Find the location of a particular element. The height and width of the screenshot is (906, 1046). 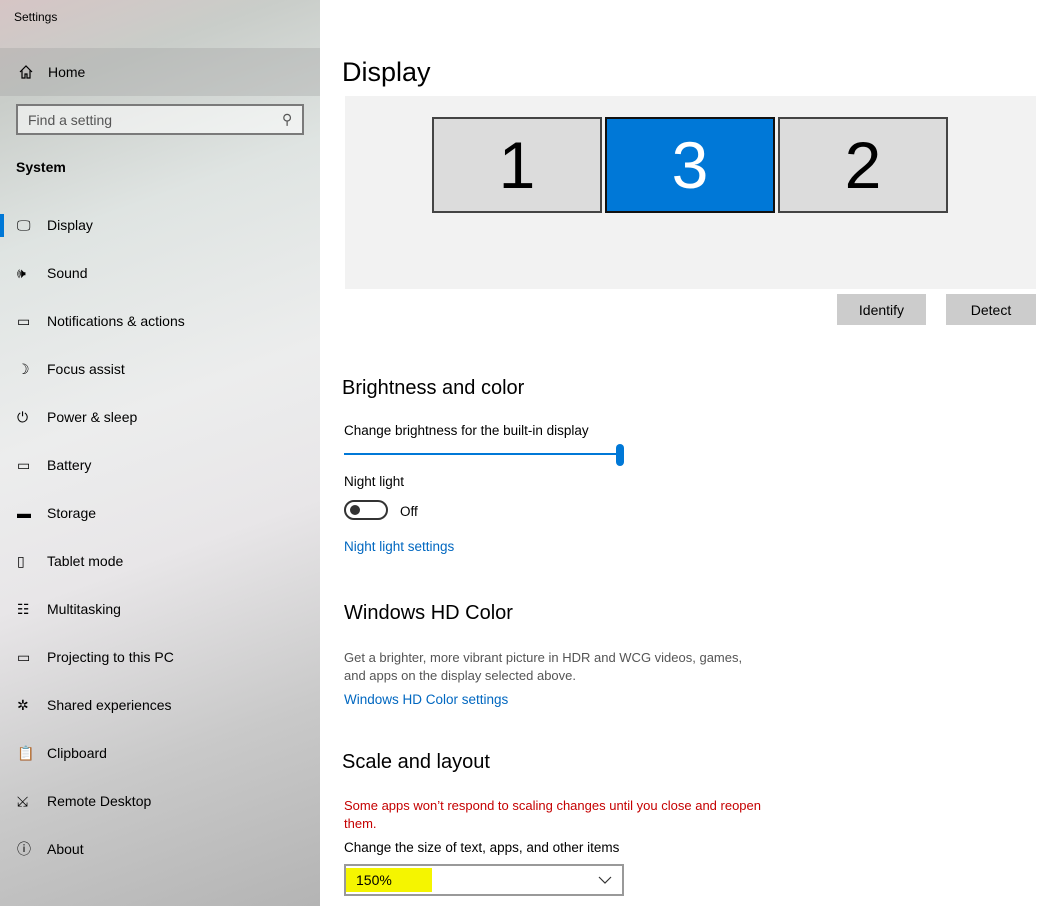

hd-color-desc-2: and apps on the display selected above. is located at coordinates (460, 675).